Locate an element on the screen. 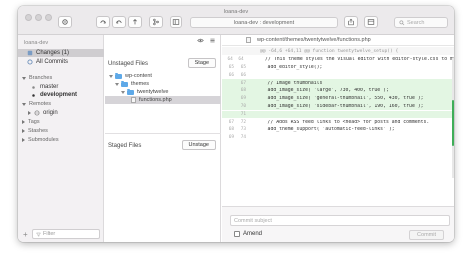 The width and height of the screenshot is (474, 264). new-line-number: 68 is located at coordinates (243, 91).